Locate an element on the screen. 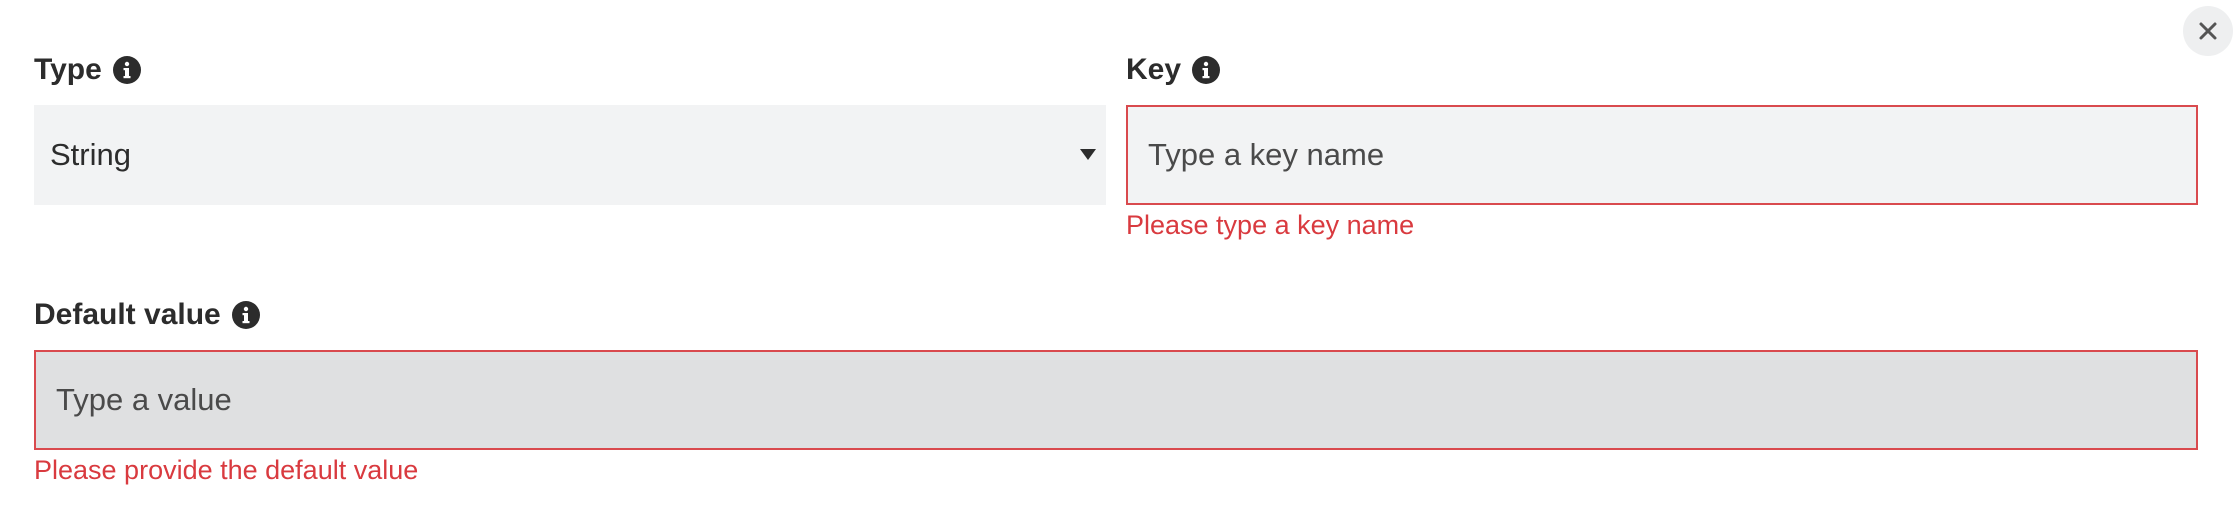 This screenshot has width=2234, height=530. close-icon is located at coordinates (2208, 31).